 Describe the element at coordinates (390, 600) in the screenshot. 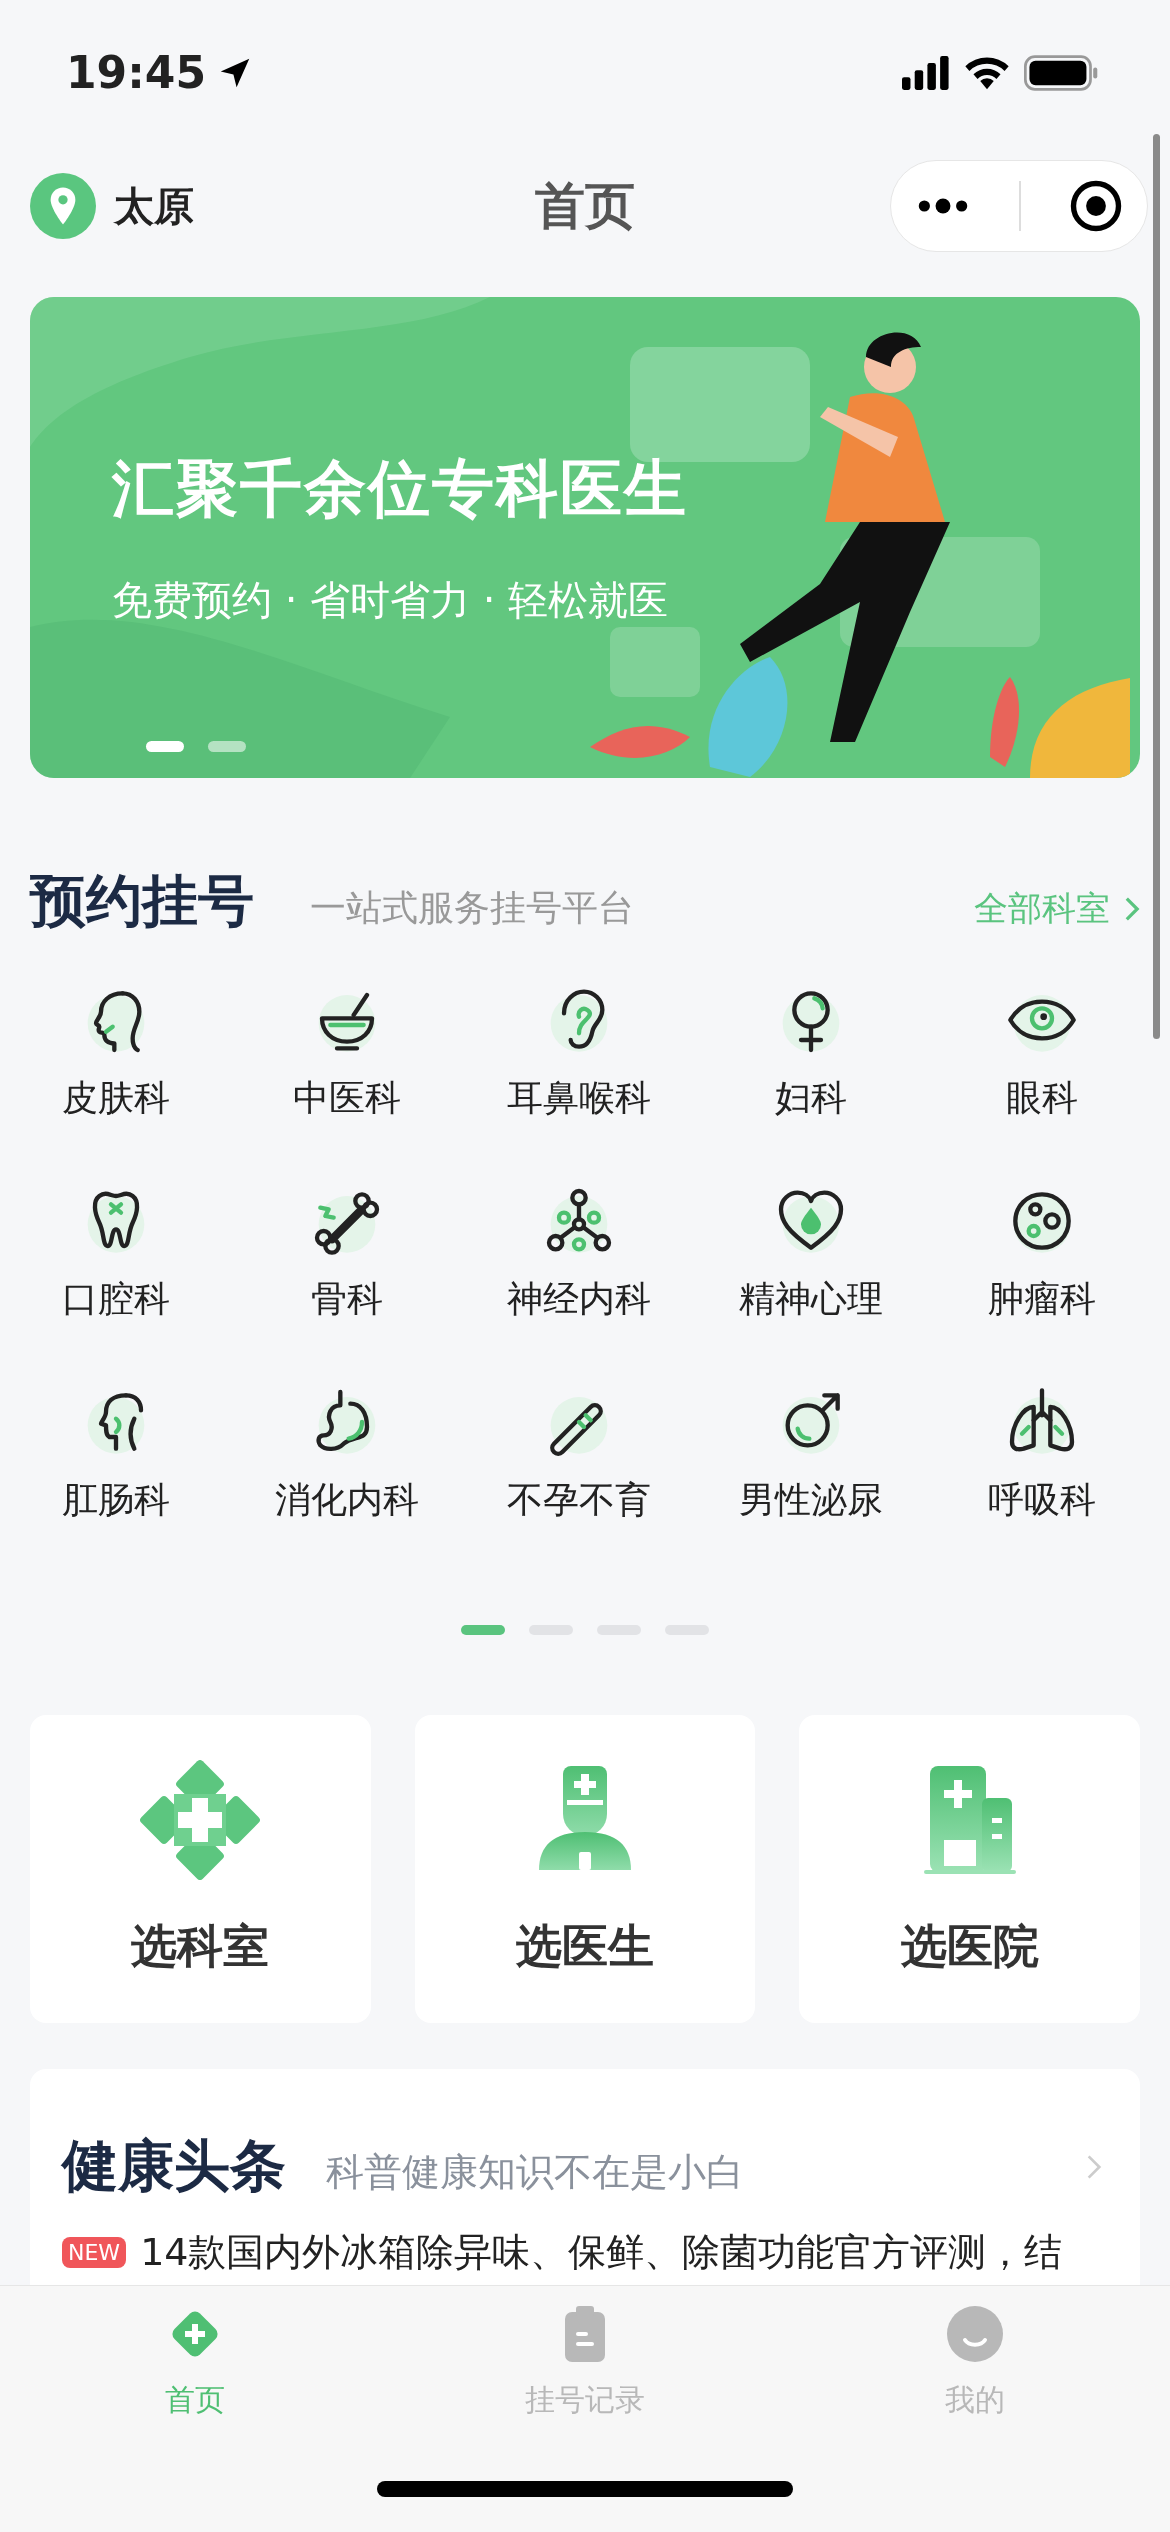

I see `banner-subtitle: 免费预约 · 省时省力 · 轻松就医` at that location.